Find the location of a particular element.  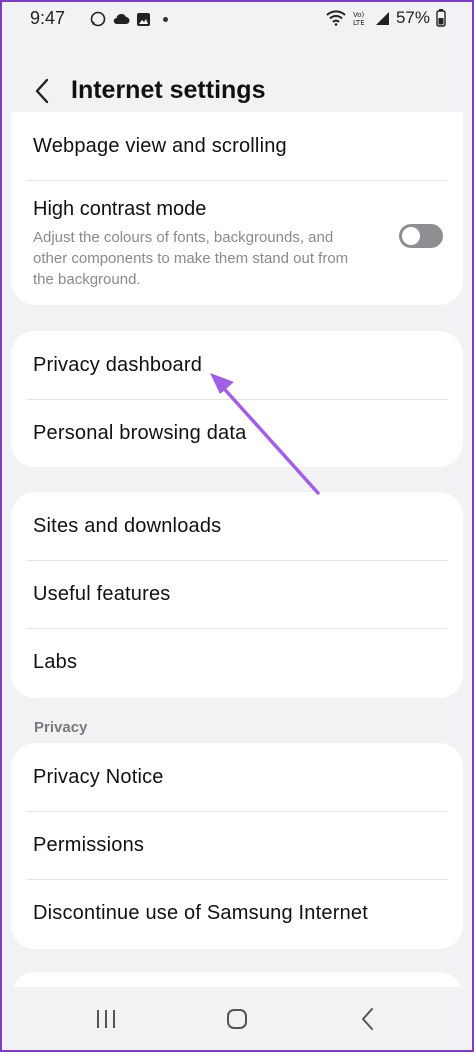

discontinue-item: Discontinue use of Samsung Internet is located at coordinates (237, 913).